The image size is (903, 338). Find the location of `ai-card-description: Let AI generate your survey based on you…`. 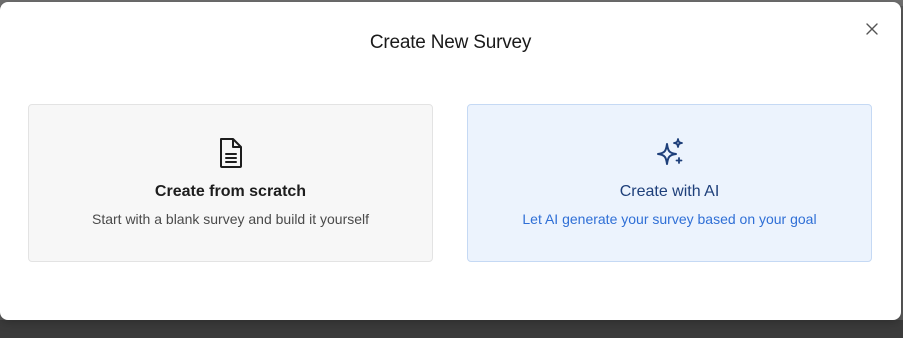

ai-card-description: Let AI generate your survey based on you… is located at coordinates (669, 219).